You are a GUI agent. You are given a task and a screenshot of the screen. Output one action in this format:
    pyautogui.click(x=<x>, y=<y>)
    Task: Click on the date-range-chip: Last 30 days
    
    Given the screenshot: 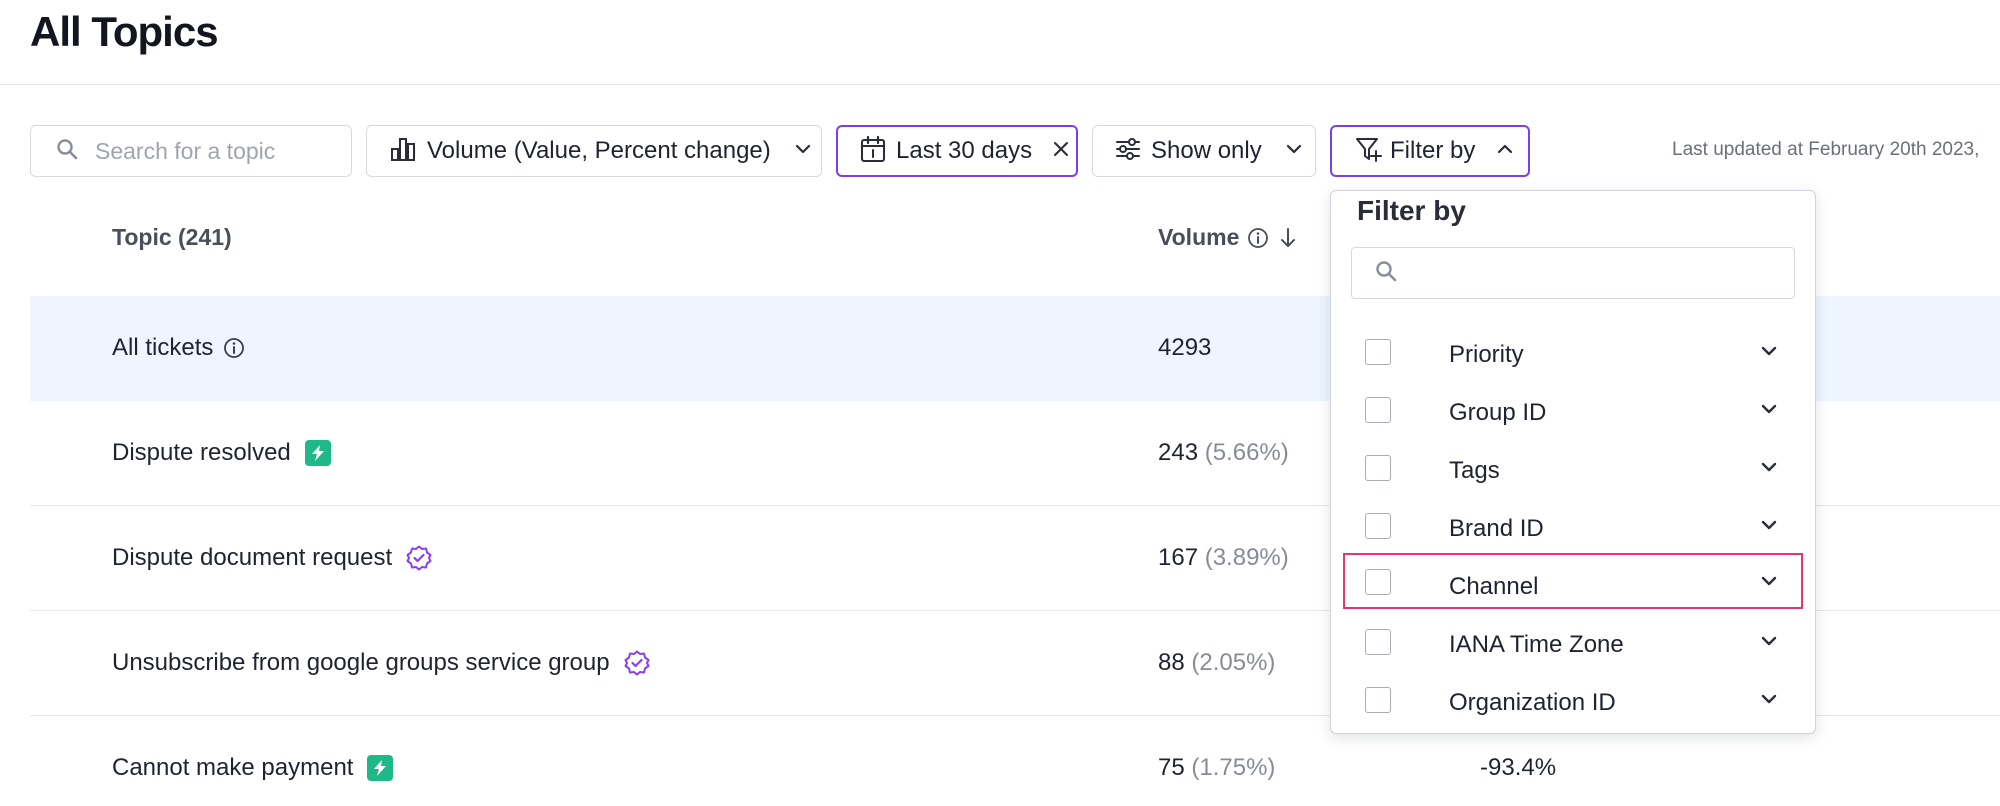 What is the action you would take?
    pyautogui.click(x=957, y=151)
    